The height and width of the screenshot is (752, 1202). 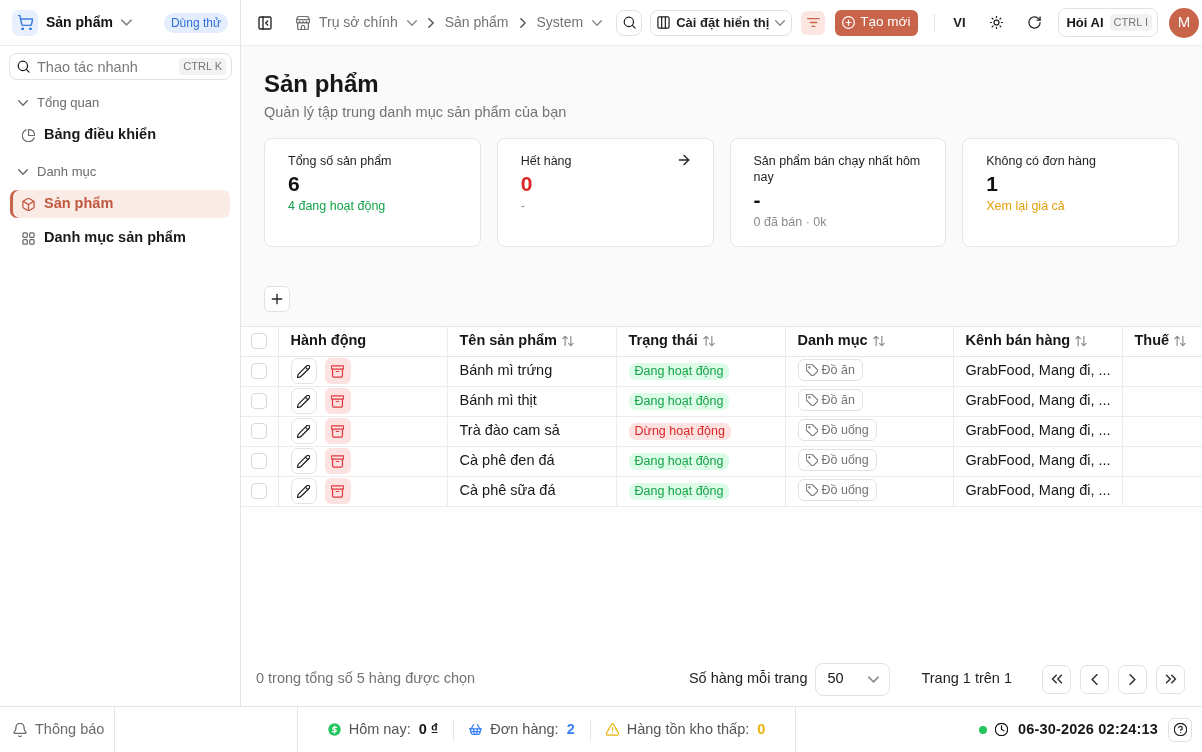 What do you see at coordinates (664, 22) in the screenshot?
I see `columns-icon` at bounding box center [664, 22].